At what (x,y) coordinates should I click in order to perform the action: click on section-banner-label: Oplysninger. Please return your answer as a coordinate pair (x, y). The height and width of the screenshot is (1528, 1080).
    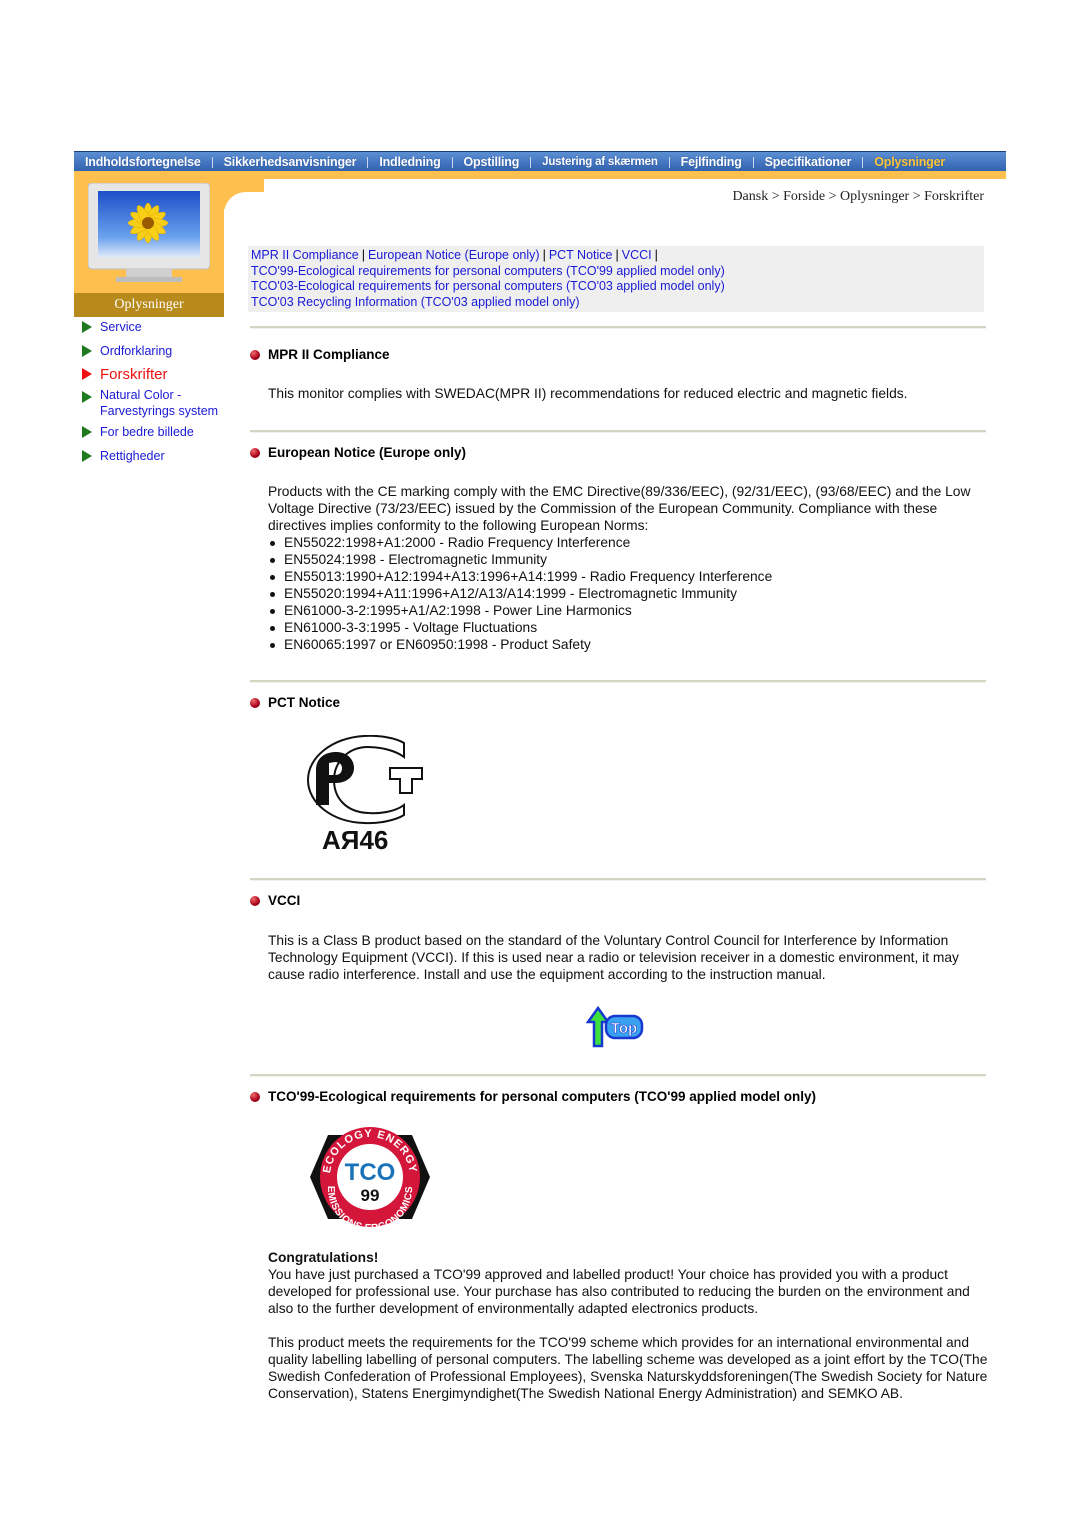
    Looking at the image, I should click on (149, 305).